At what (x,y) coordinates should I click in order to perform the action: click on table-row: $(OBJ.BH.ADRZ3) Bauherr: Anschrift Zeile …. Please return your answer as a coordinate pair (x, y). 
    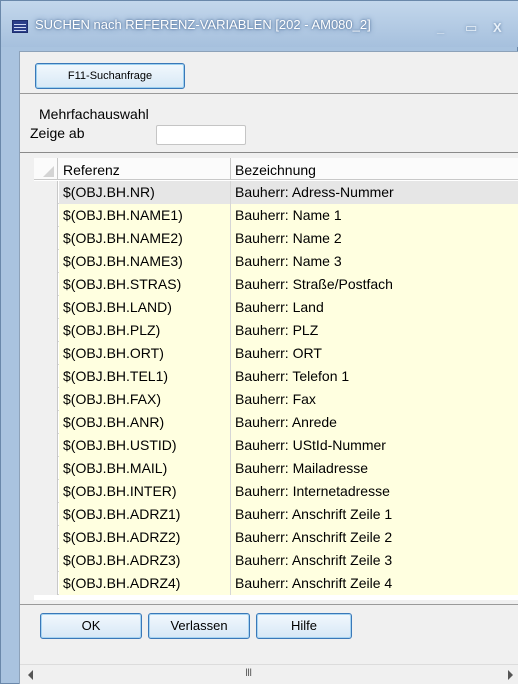
    Looking at the image, I should click on (276, 560).